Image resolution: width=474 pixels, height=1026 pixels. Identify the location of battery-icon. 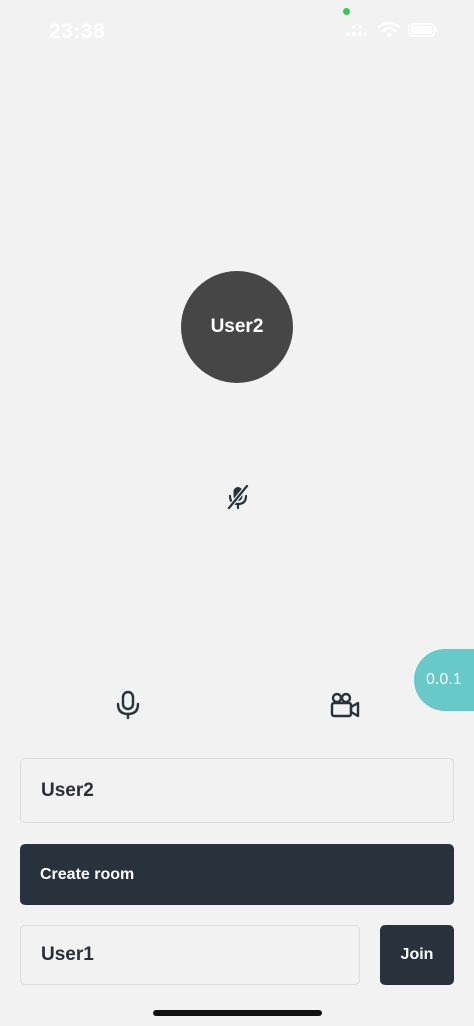
(423, 32).